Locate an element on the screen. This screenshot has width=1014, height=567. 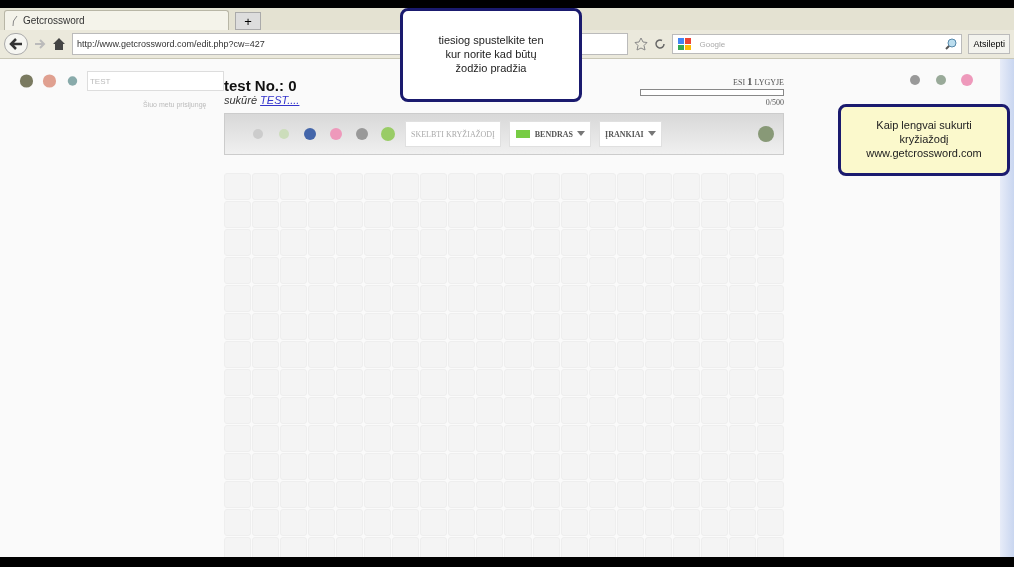
progress-reading: 0/500 is located at coordinates (774, 102).